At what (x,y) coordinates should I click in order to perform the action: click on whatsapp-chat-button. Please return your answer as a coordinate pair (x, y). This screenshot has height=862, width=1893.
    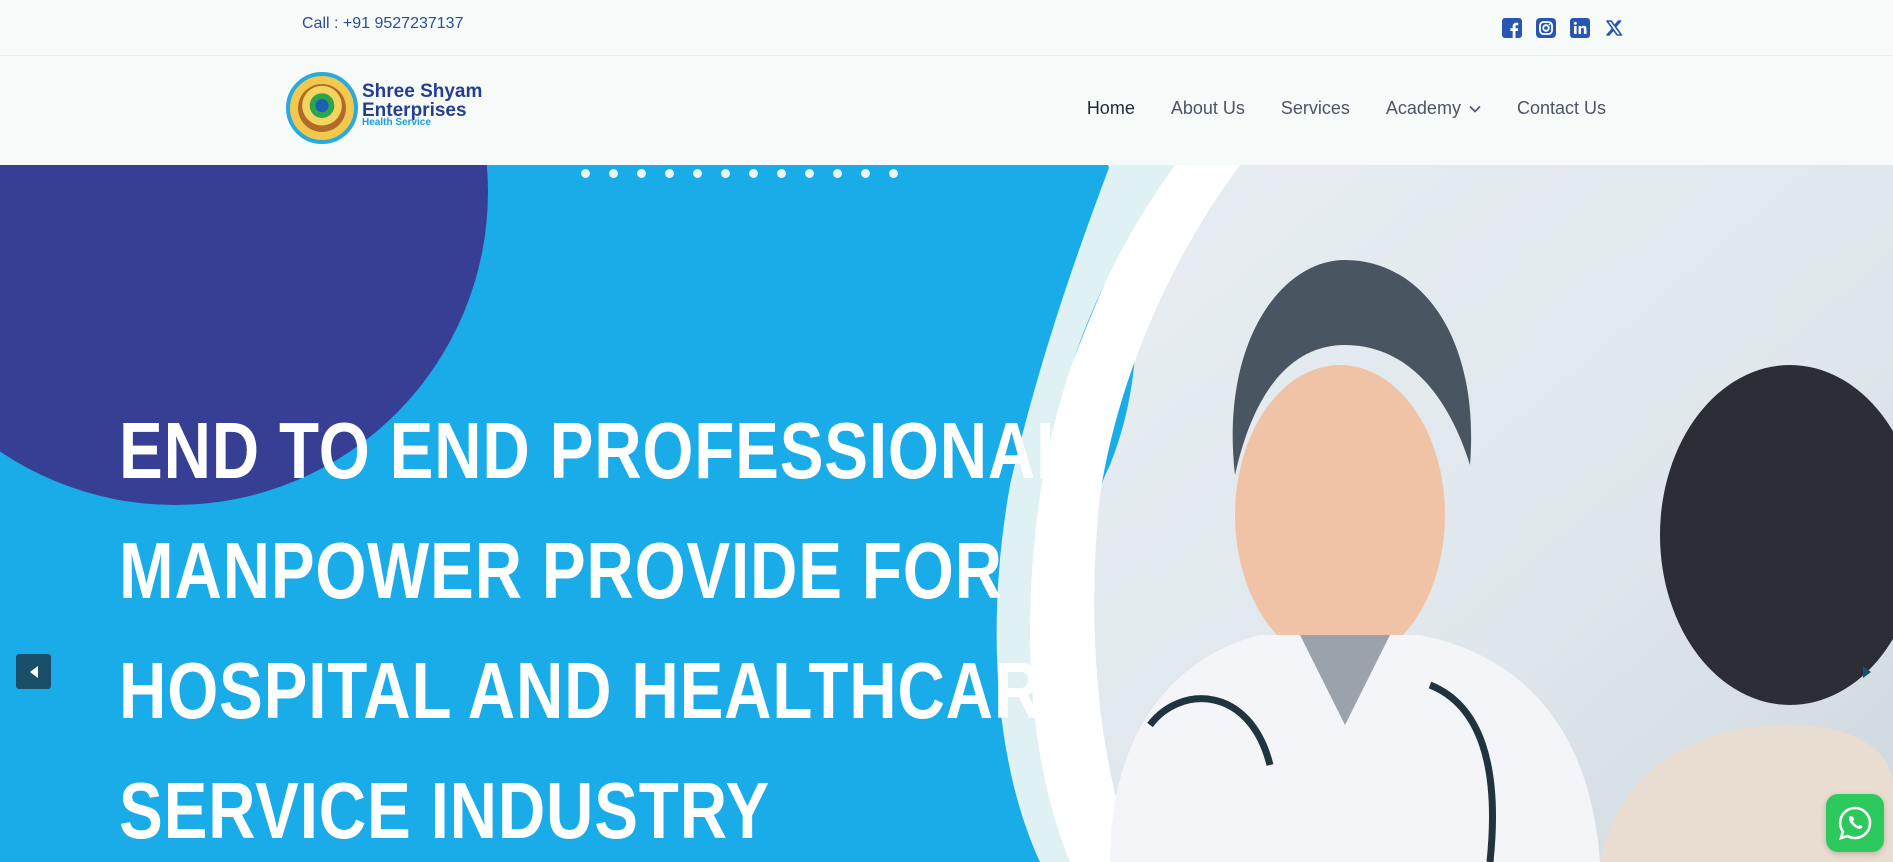
    Looking at the image, I should click on (1855, 823).